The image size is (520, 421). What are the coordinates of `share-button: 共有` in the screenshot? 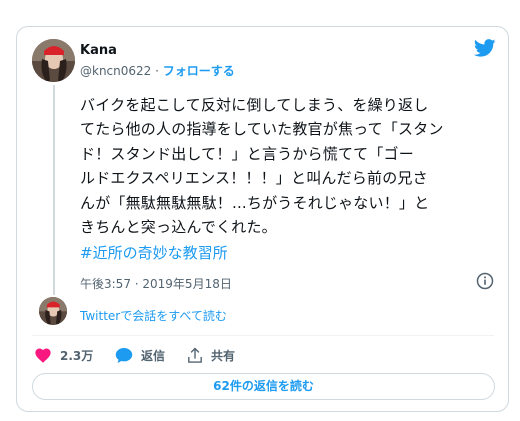 It's located at (211, 355).